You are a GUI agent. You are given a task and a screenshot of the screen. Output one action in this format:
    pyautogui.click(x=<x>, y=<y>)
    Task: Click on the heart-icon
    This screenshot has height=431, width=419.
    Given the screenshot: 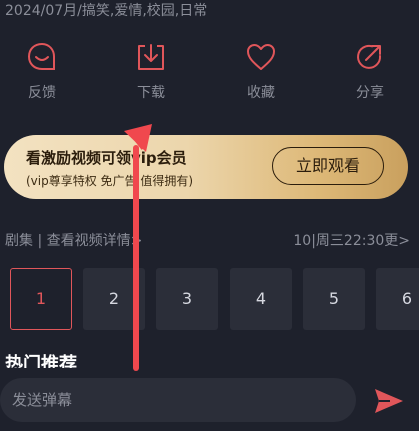 What is the action you would take?
    pyautogui.click(x=261, y=57)
    